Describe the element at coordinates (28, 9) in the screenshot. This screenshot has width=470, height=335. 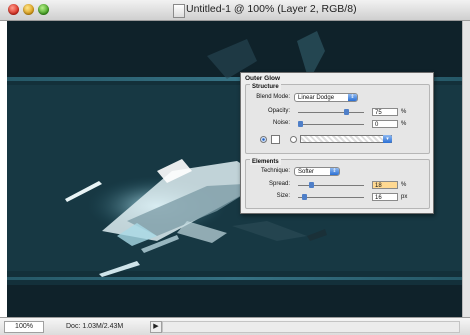
I see `minimize-window-button` at that location.